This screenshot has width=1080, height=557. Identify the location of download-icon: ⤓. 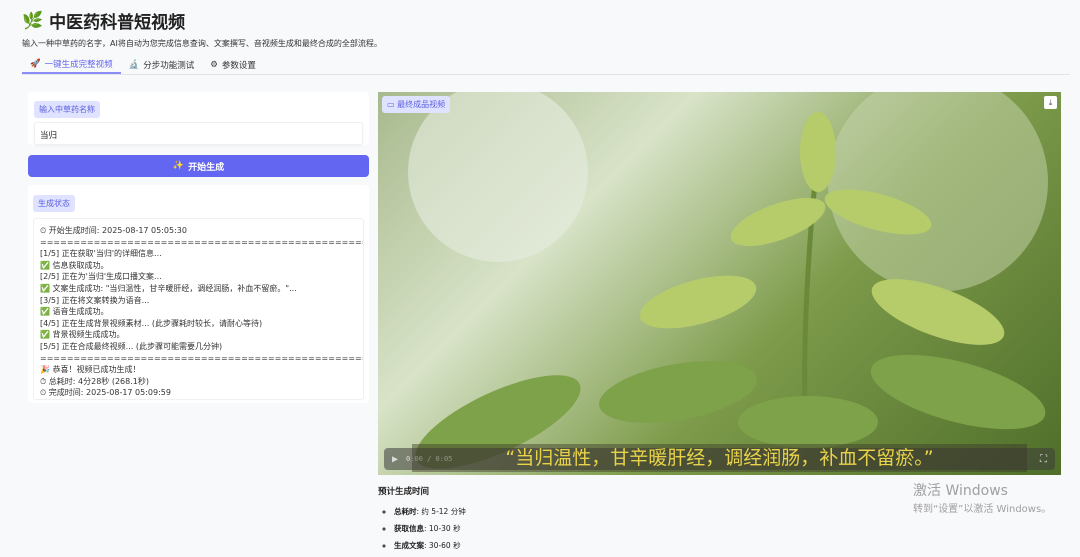
(1050, 102).